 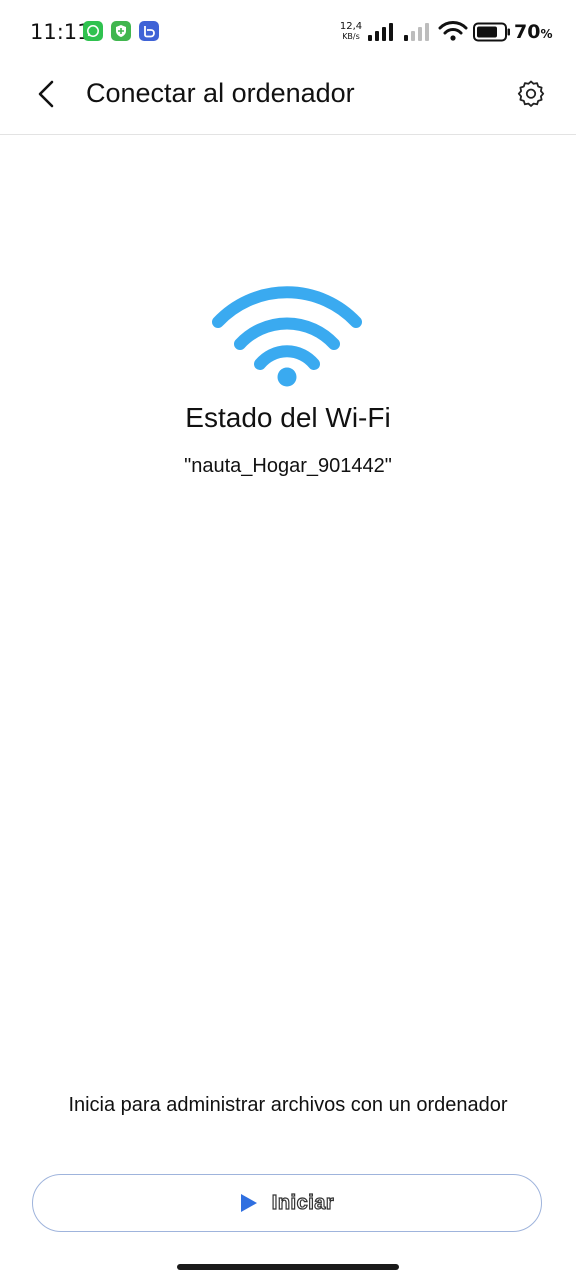 I want to click on network-speed-value: 12,4, so click(x=351, y=26).